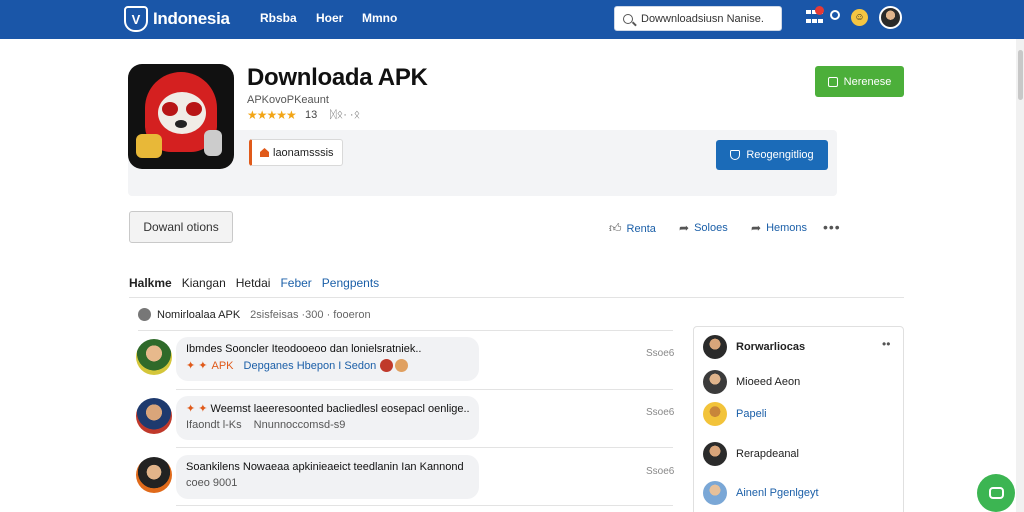 This screenshot has width=1024, height=512. Describe the element at coordinates (771, 347) in the screenshot. I see `side-panel-title: Rorwarliocas` at that location.